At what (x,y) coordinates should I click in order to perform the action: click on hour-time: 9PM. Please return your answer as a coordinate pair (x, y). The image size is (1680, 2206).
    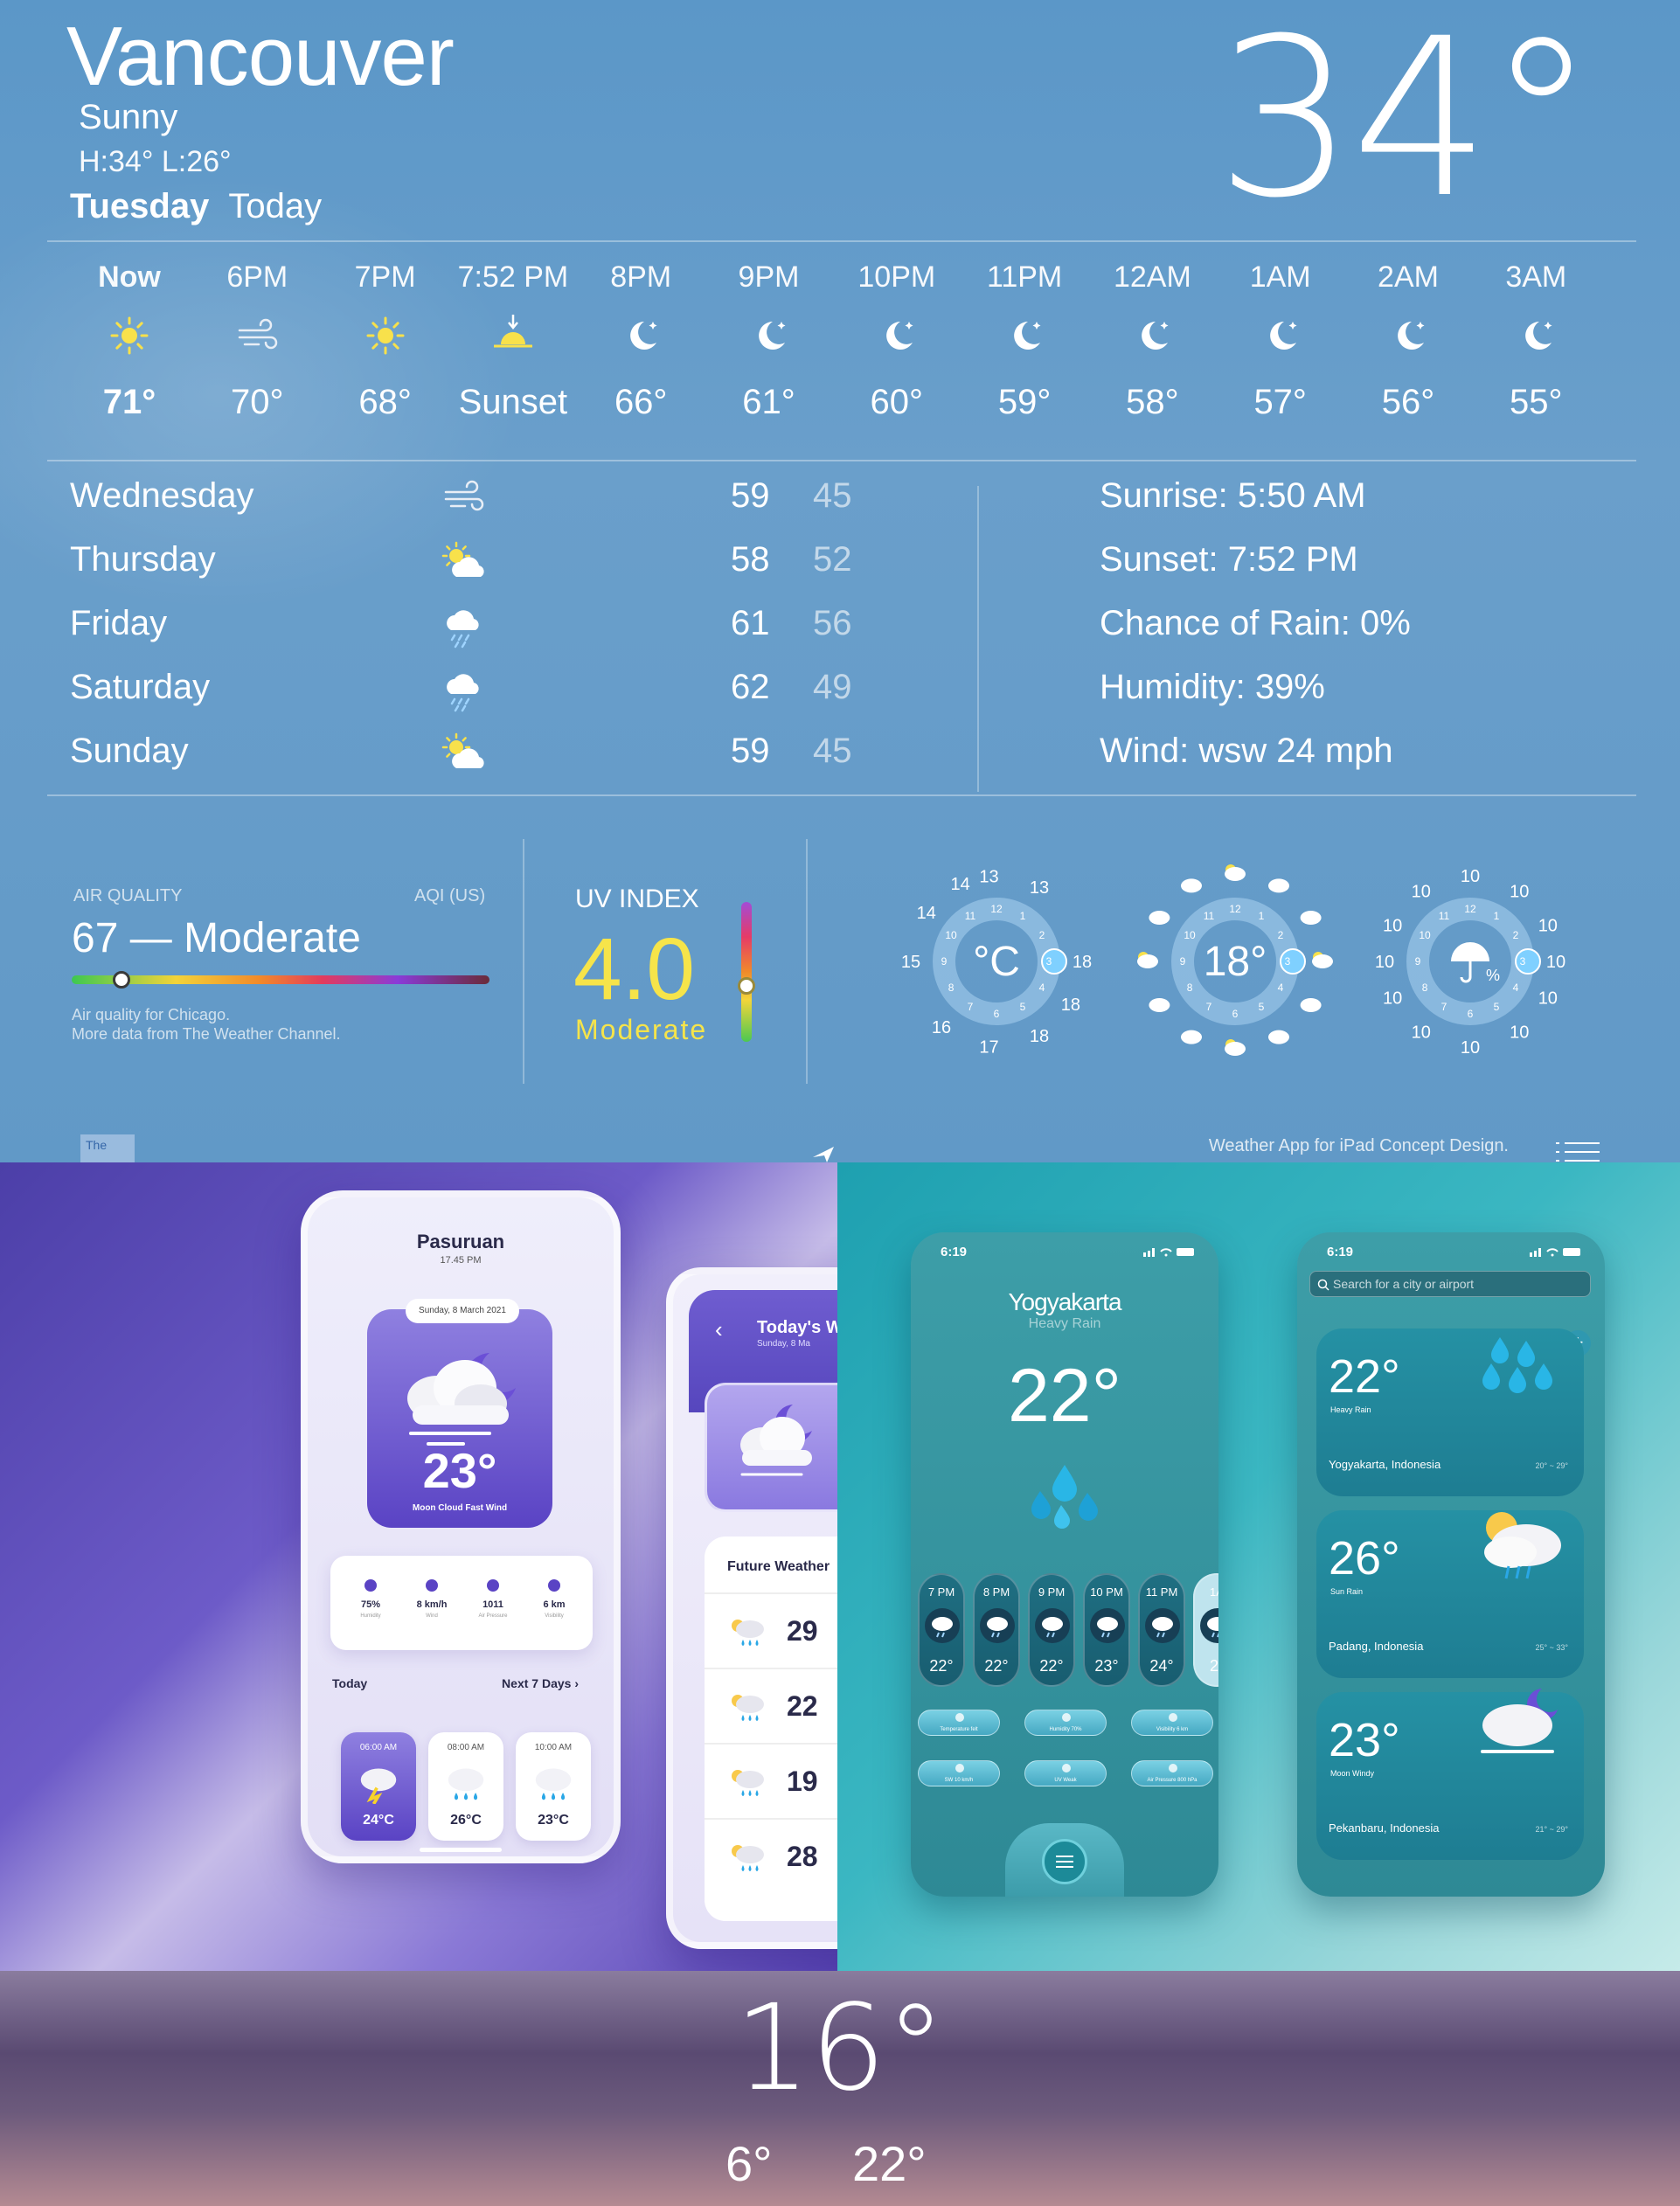
    Looking at the image, I should click on (769, 277).